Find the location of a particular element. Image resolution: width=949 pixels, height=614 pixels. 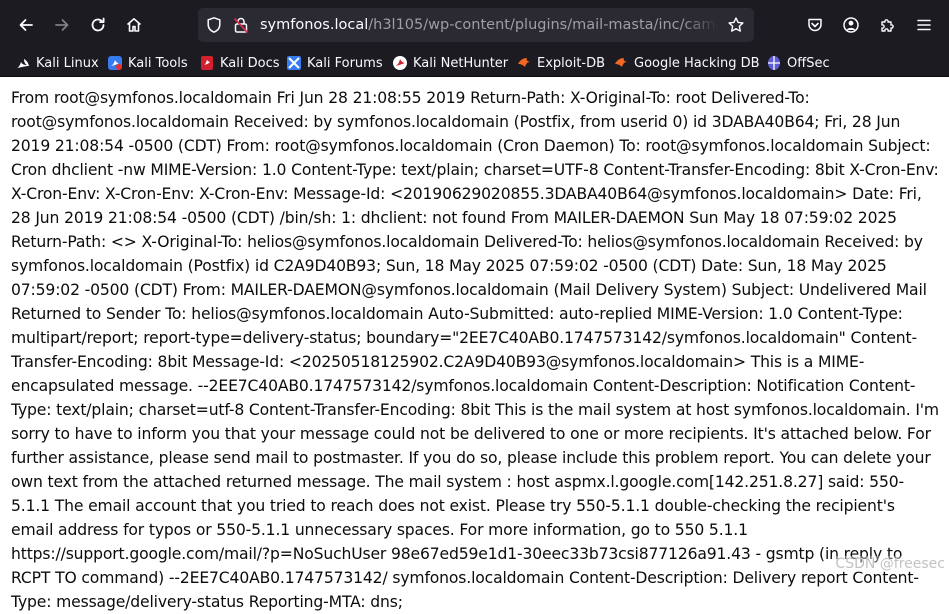

pocket-icon is located at coordinates (815, 25).